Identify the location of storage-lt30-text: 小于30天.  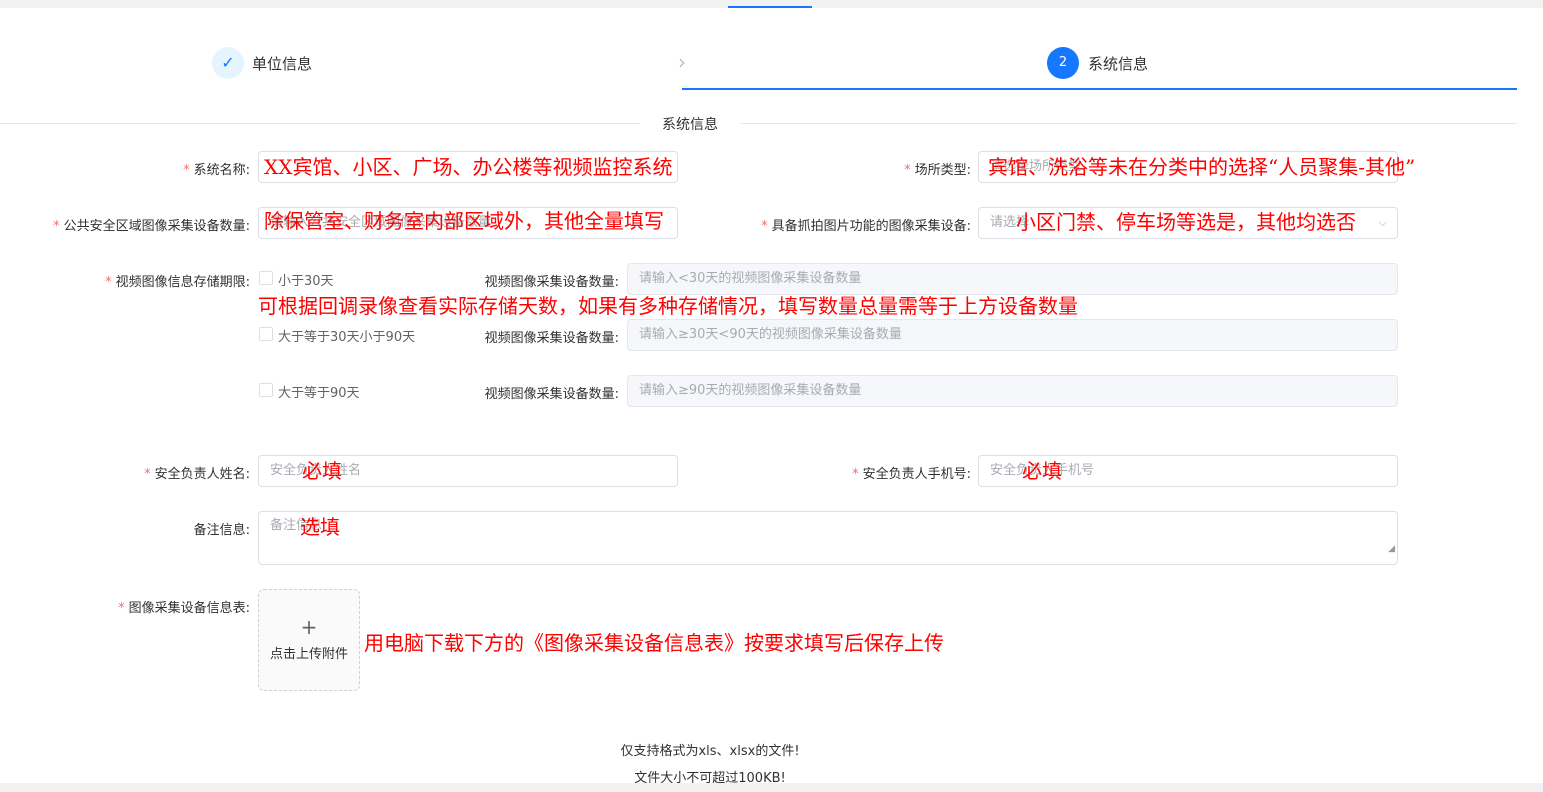
(306, 281).